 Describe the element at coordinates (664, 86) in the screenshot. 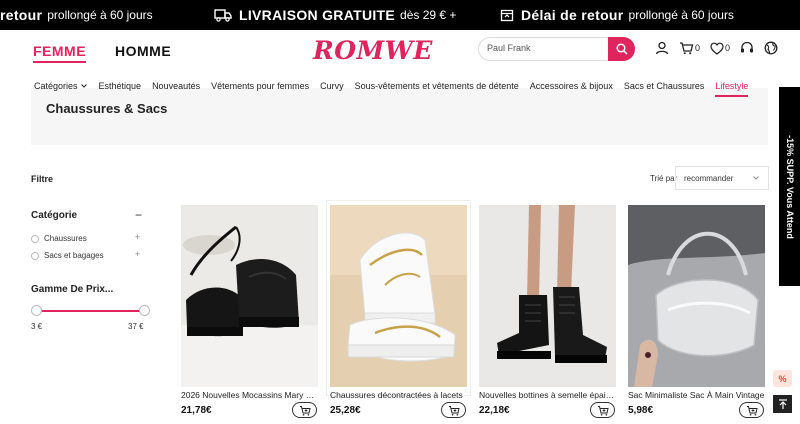

I see `nav-sacs-chaussures: Sacs et Chaussures` at that location.